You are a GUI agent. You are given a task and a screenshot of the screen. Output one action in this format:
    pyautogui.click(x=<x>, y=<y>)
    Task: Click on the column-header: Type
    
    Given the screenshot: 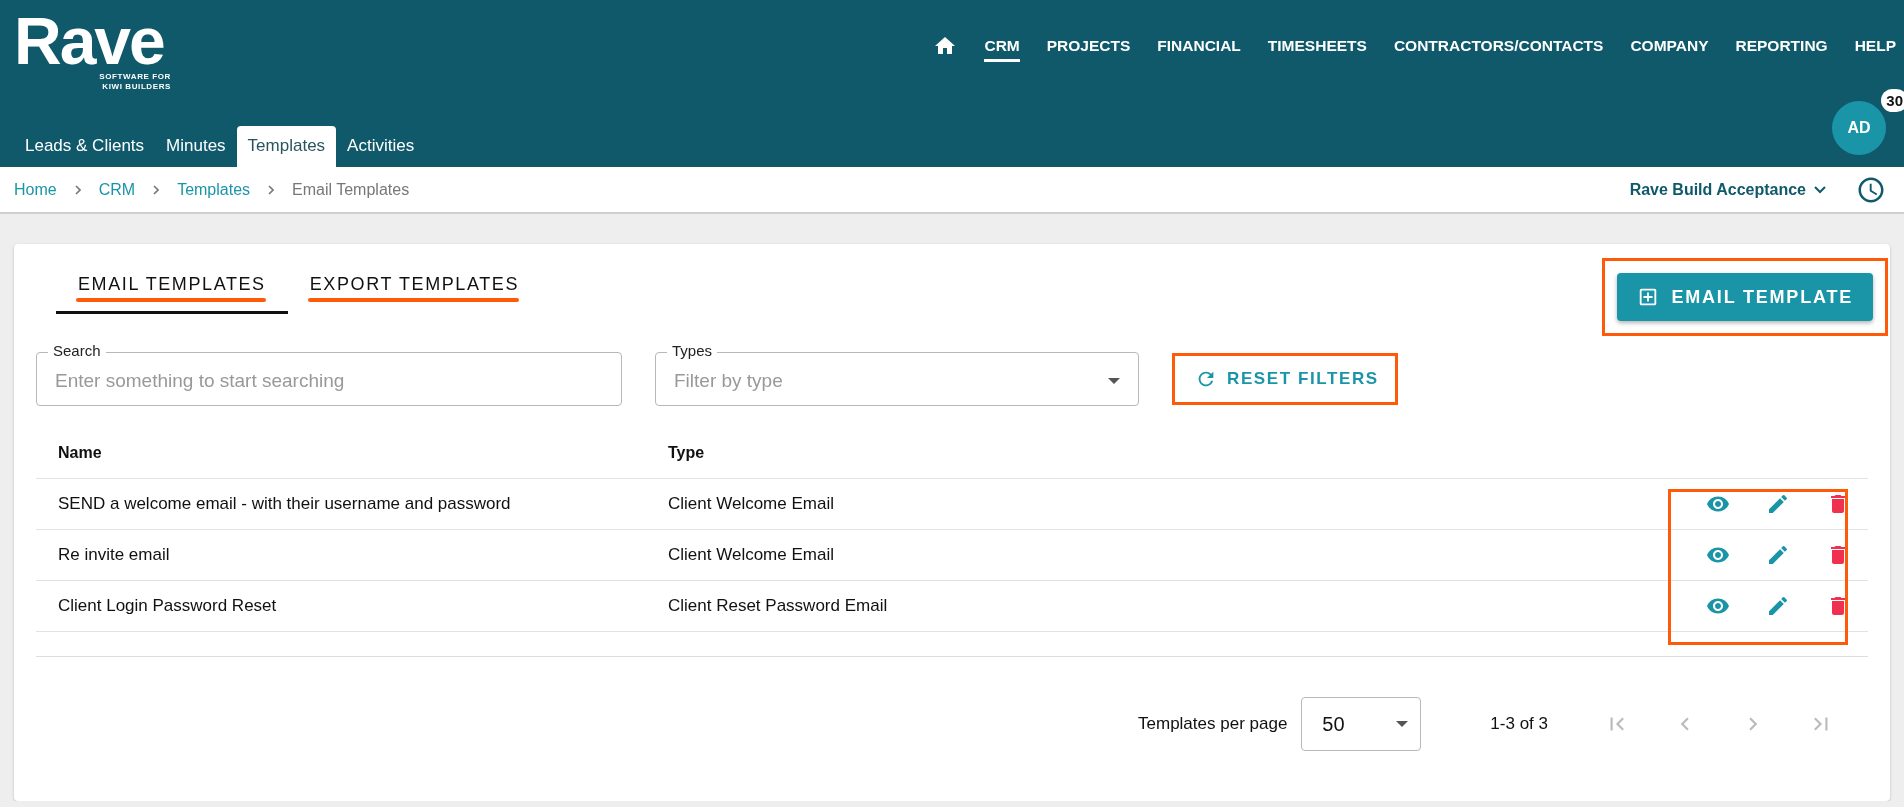 What is the action you would take?
    pyautogui.click(x=687, y=453)
    